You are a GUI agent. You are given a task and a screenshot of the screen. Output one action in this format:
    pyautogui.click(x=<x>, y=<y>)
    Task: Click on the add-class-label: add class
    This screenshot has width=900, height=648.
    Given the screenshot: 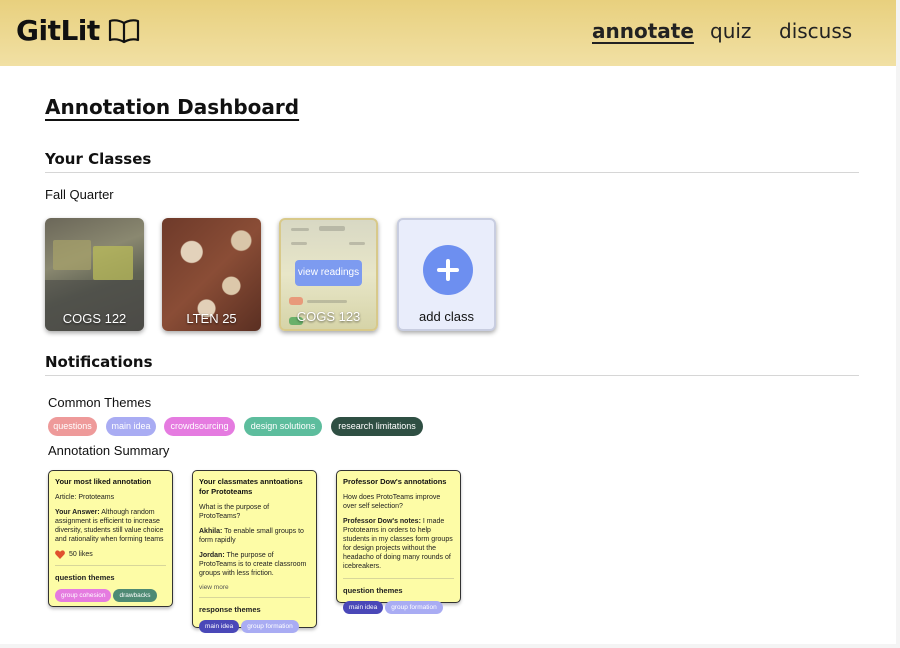 What is the action you would take?
    pyautogui.click(x=446, y=316)
    